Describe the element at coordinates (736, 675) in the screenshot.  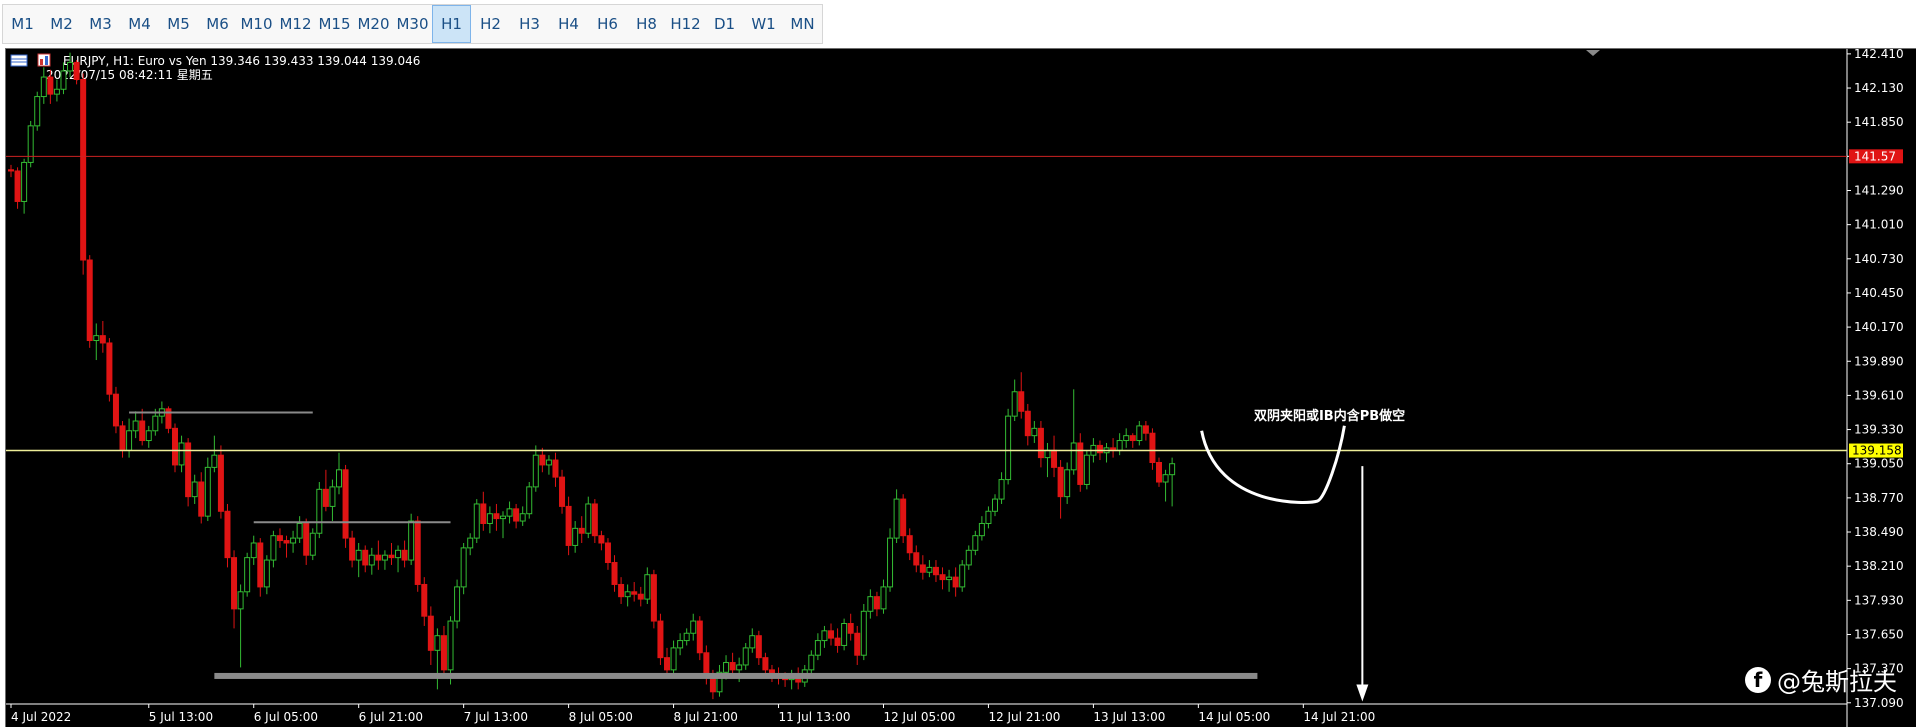
I see `support-zone` at that location.